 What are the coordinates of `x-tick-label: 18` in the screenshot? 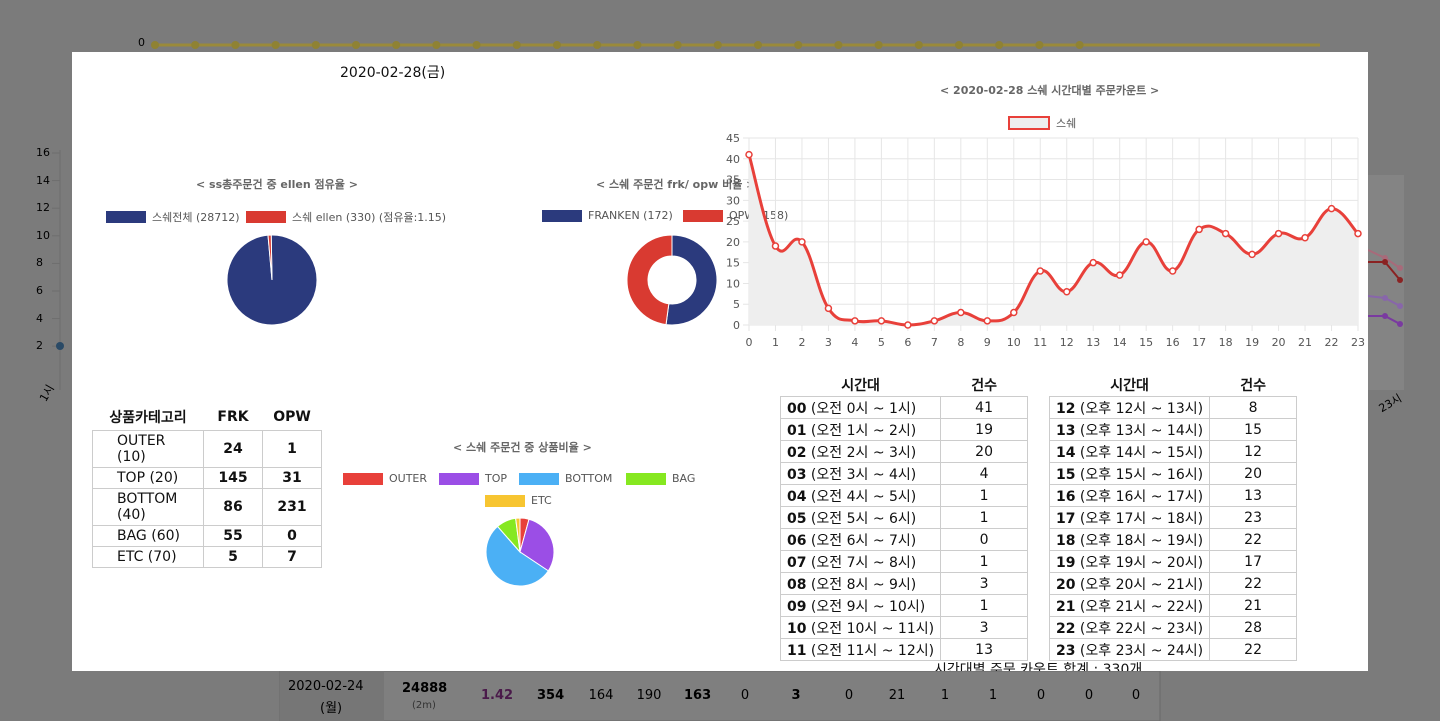 It's located at (1226, 342).